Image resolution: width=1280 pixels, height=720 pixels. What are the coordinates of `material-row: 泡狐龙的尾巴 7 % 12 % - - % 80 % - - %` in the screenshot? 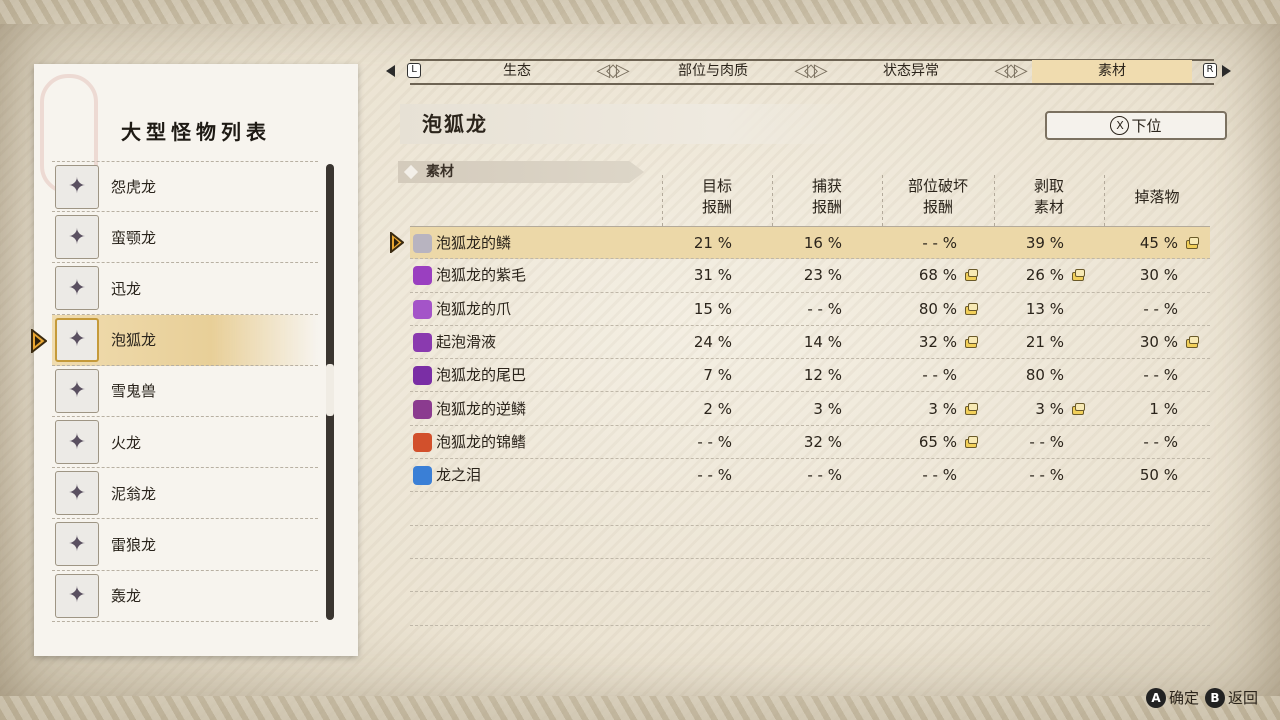 It's located at (810, 376).